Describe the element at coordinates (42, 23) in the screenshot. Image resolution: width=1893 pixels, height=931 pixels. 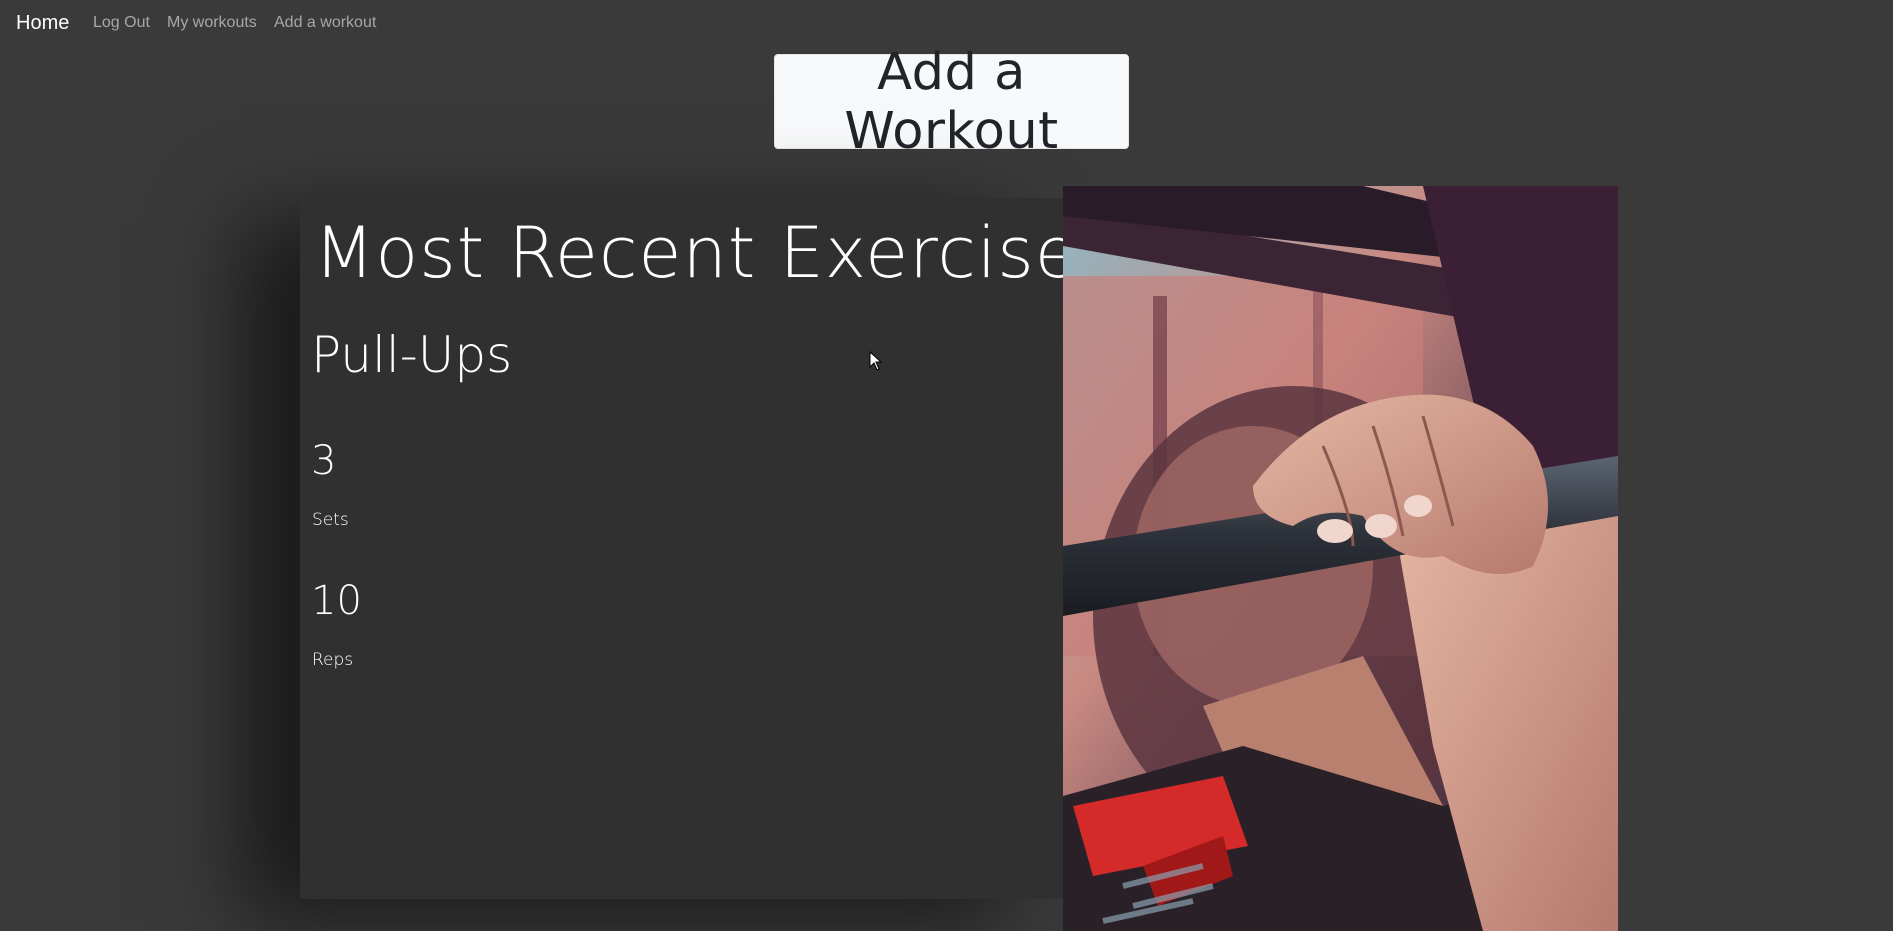
I see `nav-brand-home: Home` at that location.